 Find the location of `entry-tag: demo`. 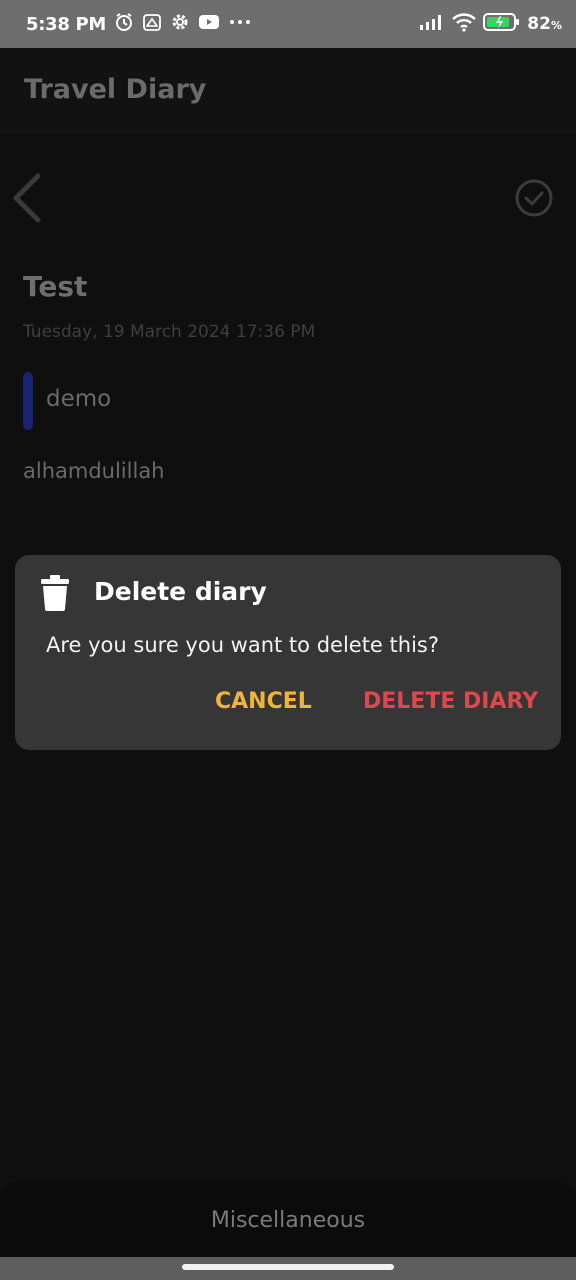

entry-tag: demo is located at coordinates (79, 399).